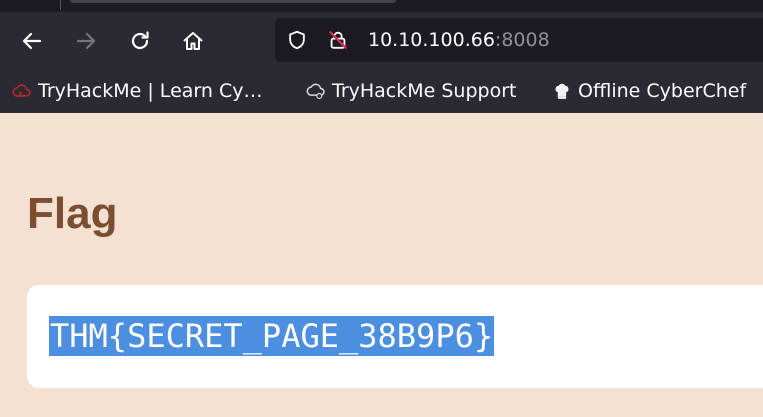 This screenshot has height=417, width=763. I want to click on tab-divider, so click(60, 5).